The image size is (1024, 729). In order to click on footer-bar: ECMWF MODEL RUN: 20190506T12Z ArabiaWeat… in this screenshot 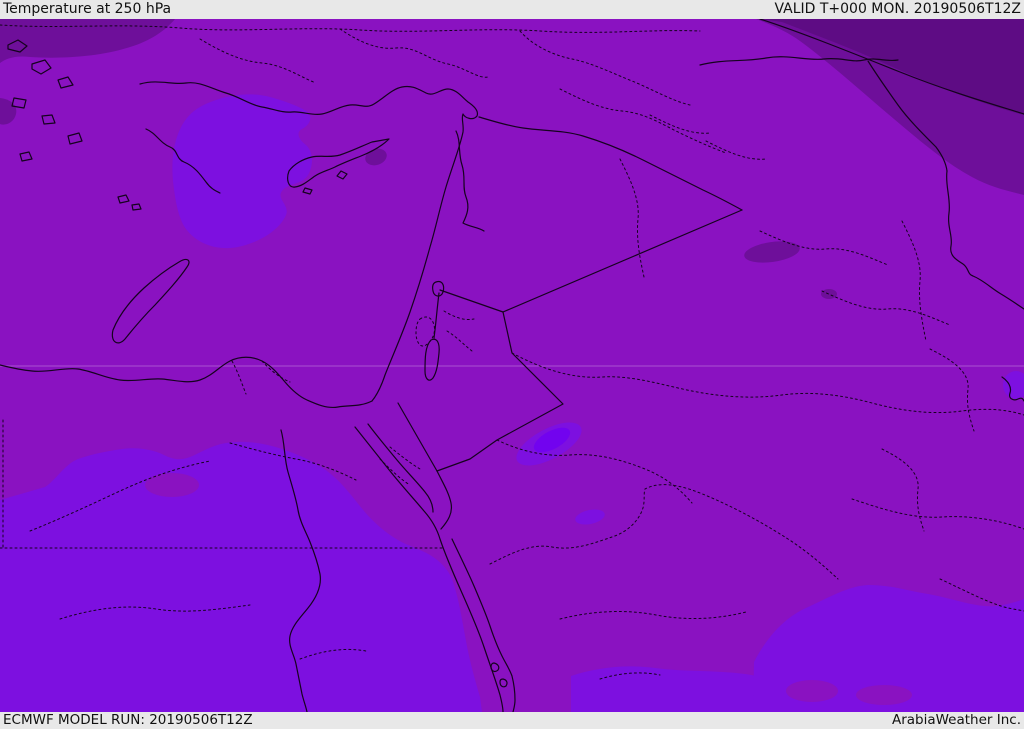, I will do `click(512, 720)`.